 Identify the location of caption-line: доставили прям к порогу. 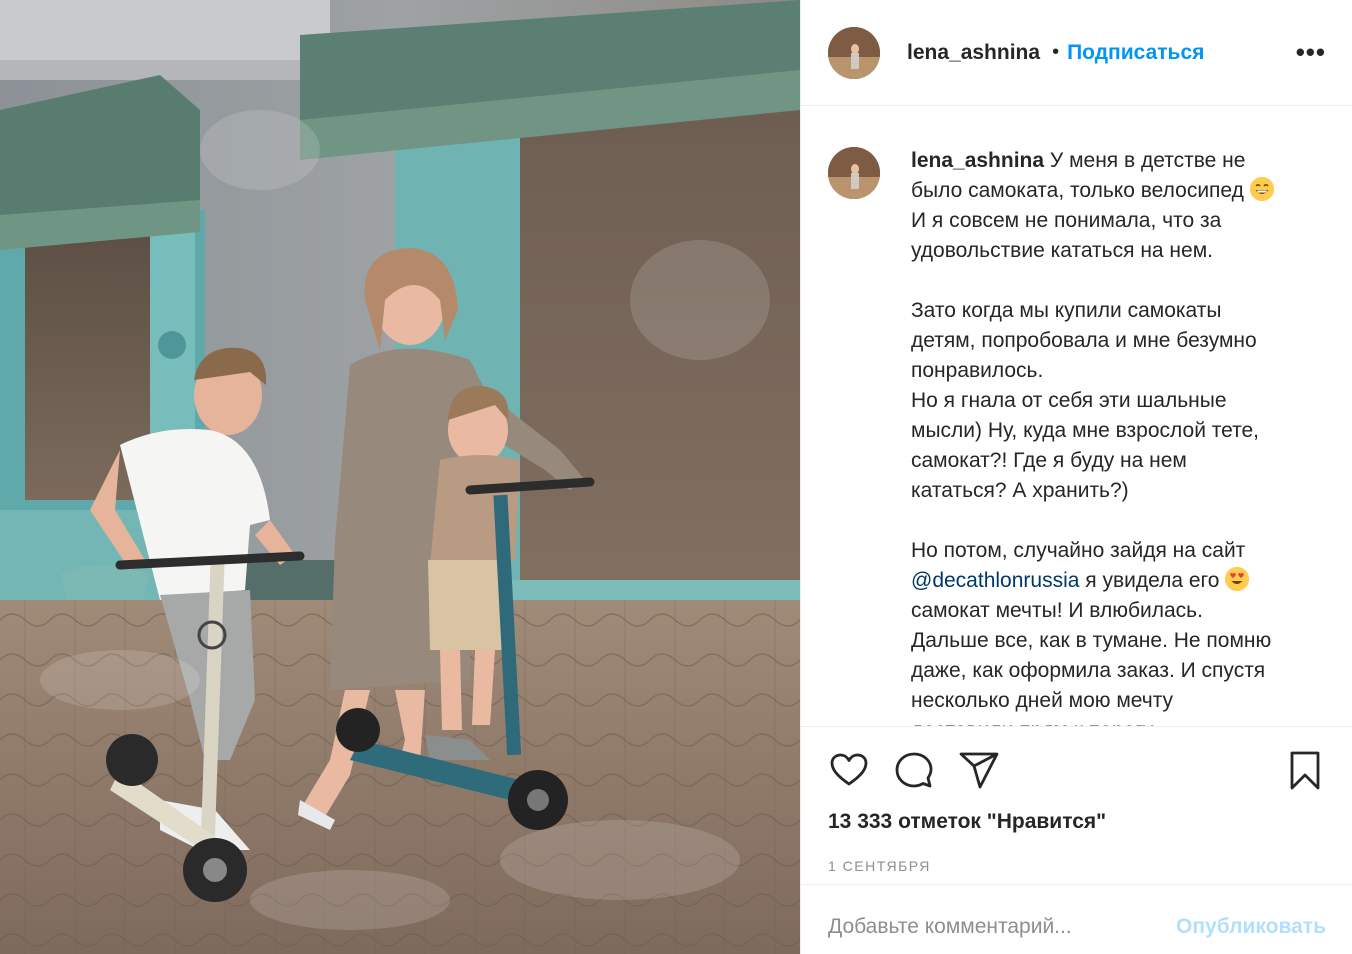
(1121, 721).